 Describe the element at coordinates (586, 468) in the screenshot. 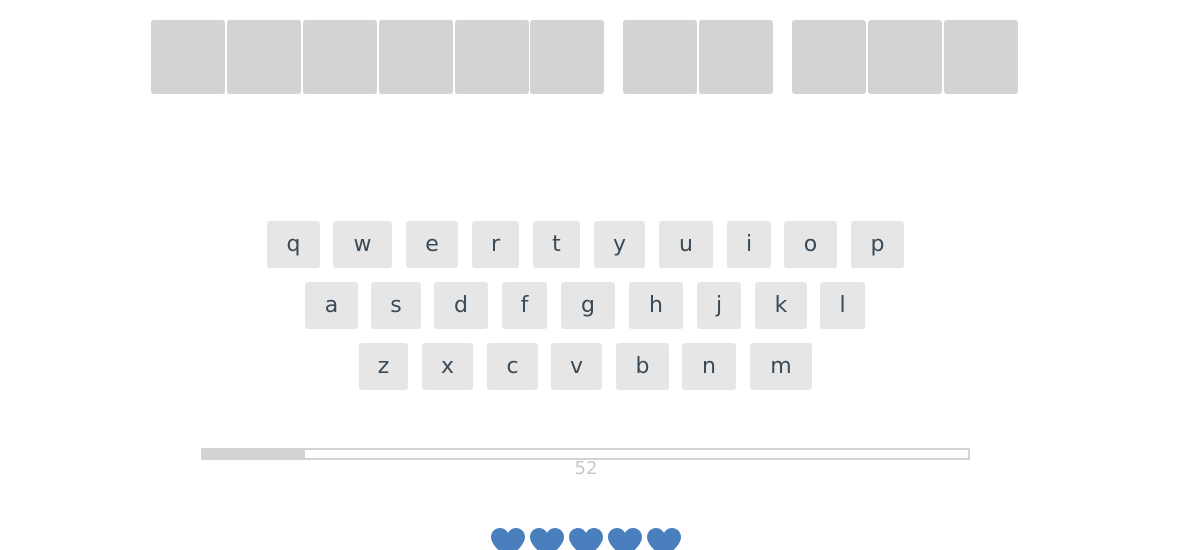

I see `timer-value: 52` at that location.